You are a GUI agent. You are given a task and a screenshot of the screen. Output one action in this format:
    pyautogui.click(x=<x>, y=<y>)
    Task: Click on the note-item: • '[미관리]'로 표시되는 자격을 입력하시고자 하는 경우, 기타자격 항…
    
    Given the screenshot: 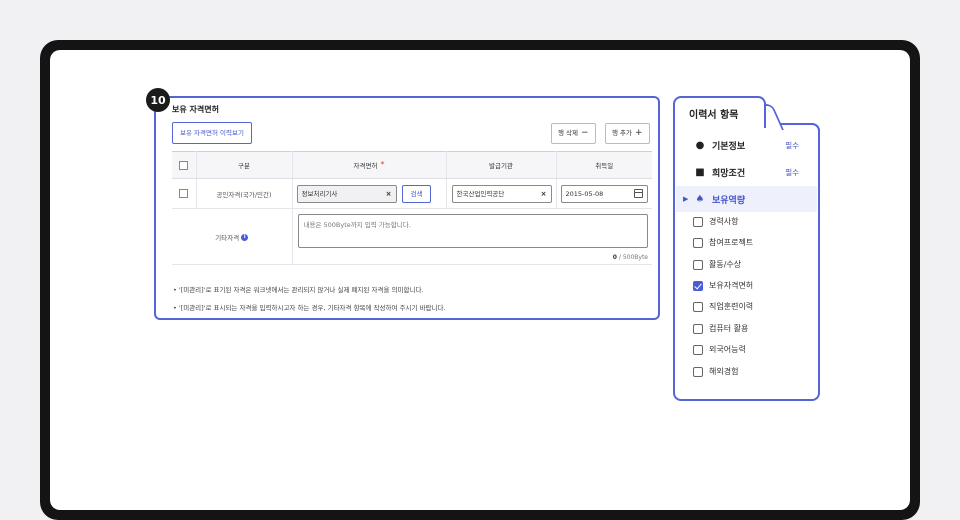 What is the action you would take?
    pyautogui.click(x=309, y=308)
    